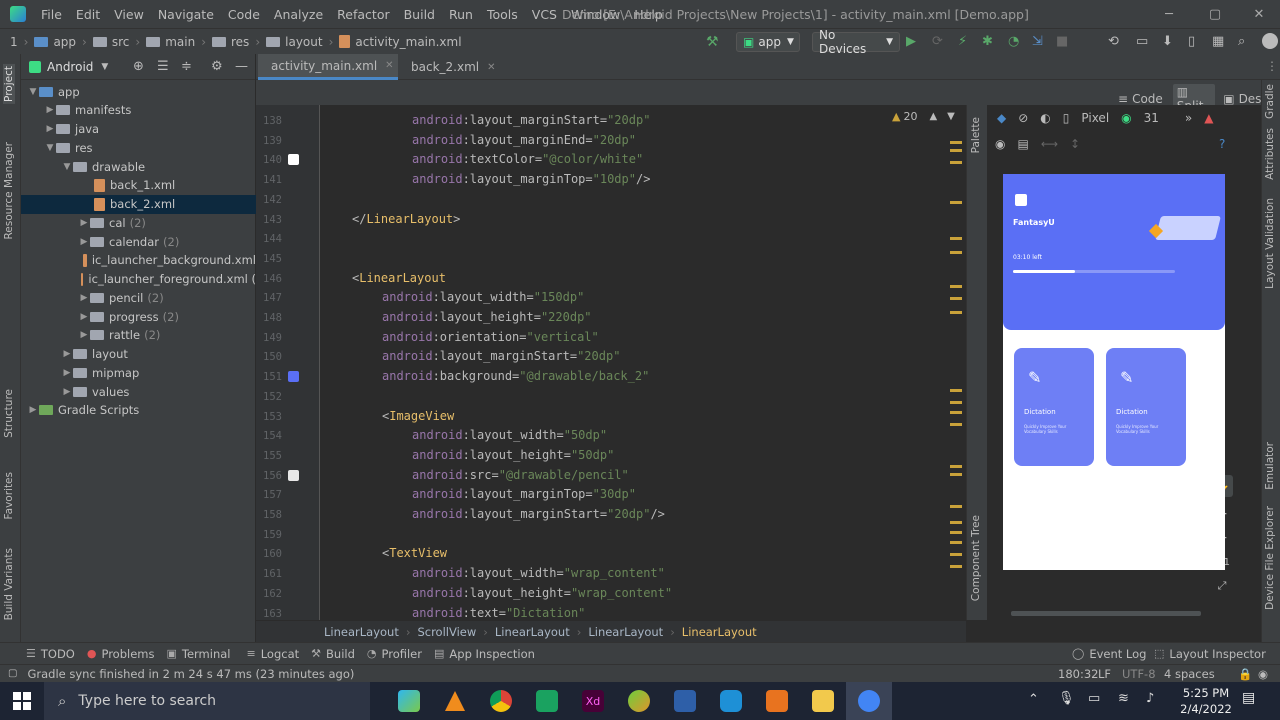 This screenshot has width=1280, height=720. Describe the element at coordinates (450, 67) in the screenshot. I see `tab-back-2: back_2.xml ✕` at that location.